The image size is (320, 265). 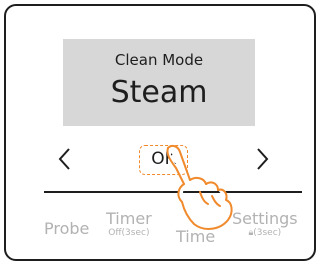 I want to click on tab-probe: Probe, so click(x=66, y=229).